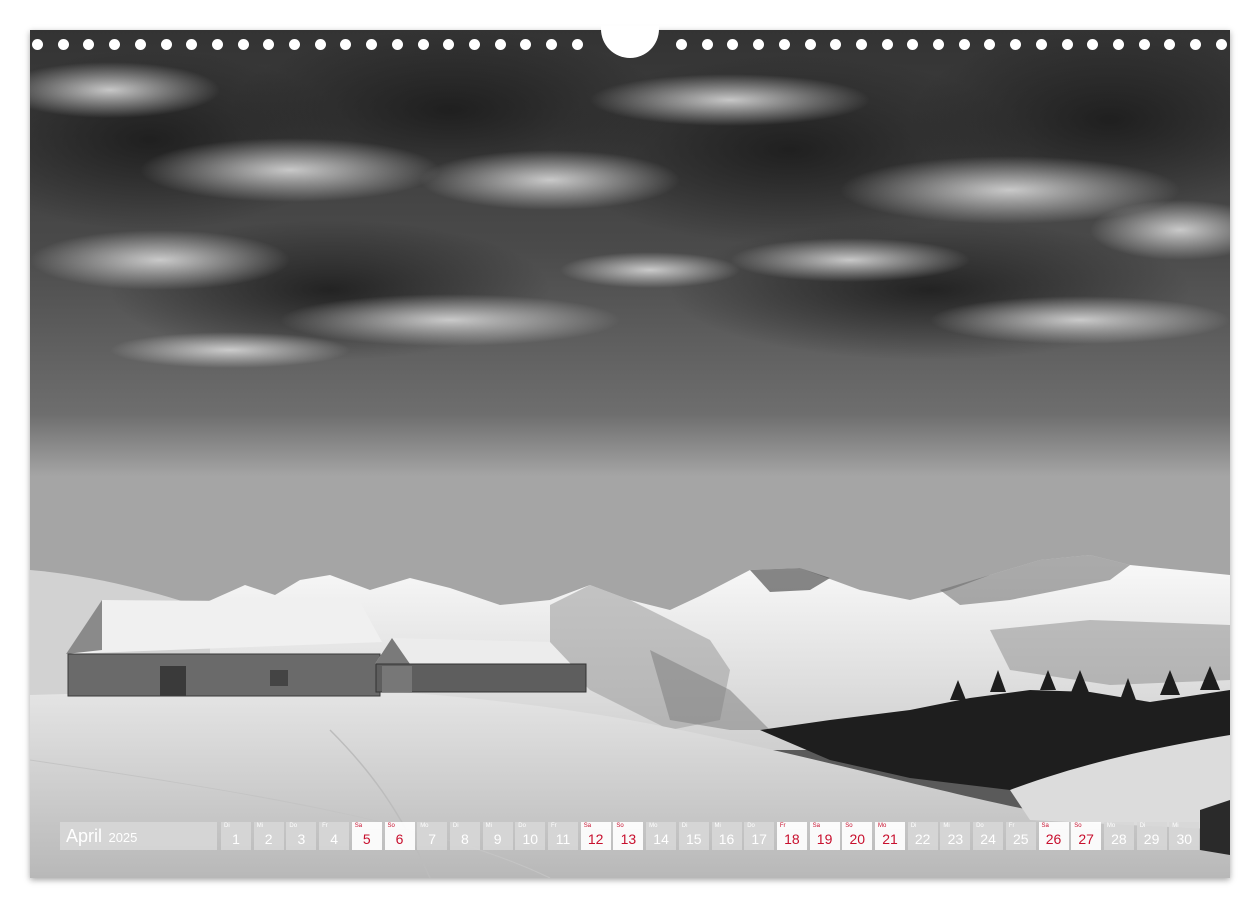  What do you see at coordinates (84, 836) in the screenshot?
I see `month-name: April` at bounding box center [84, 836].